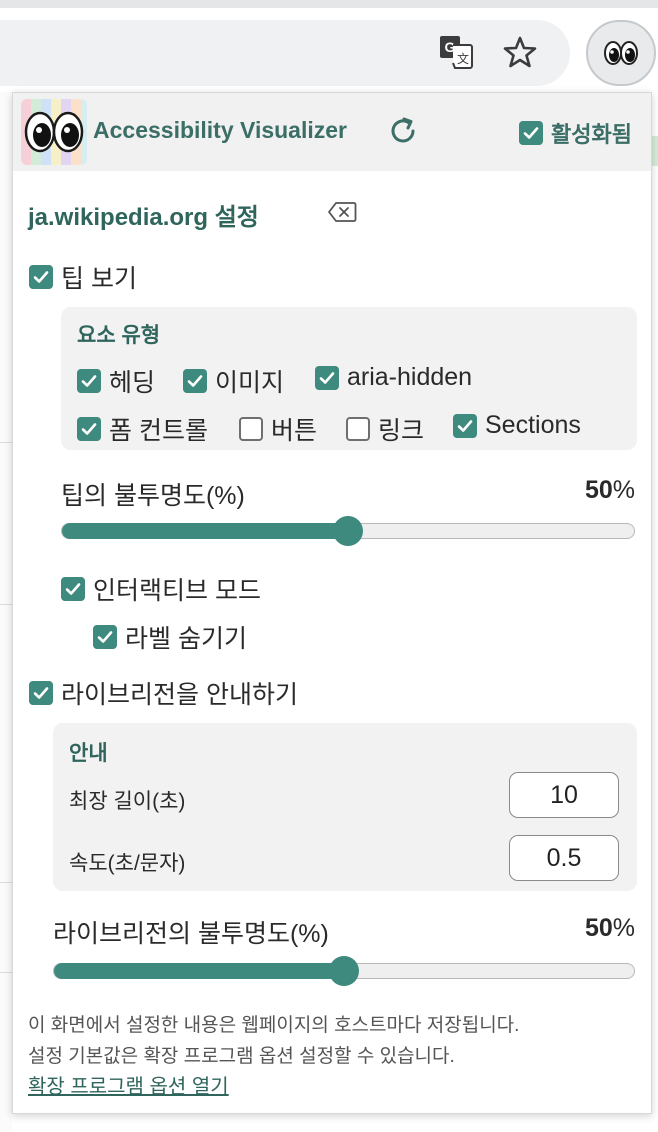 This screenshot has width=658, height=1132. I want to click on tab-strip-edge, so click(329, 4).